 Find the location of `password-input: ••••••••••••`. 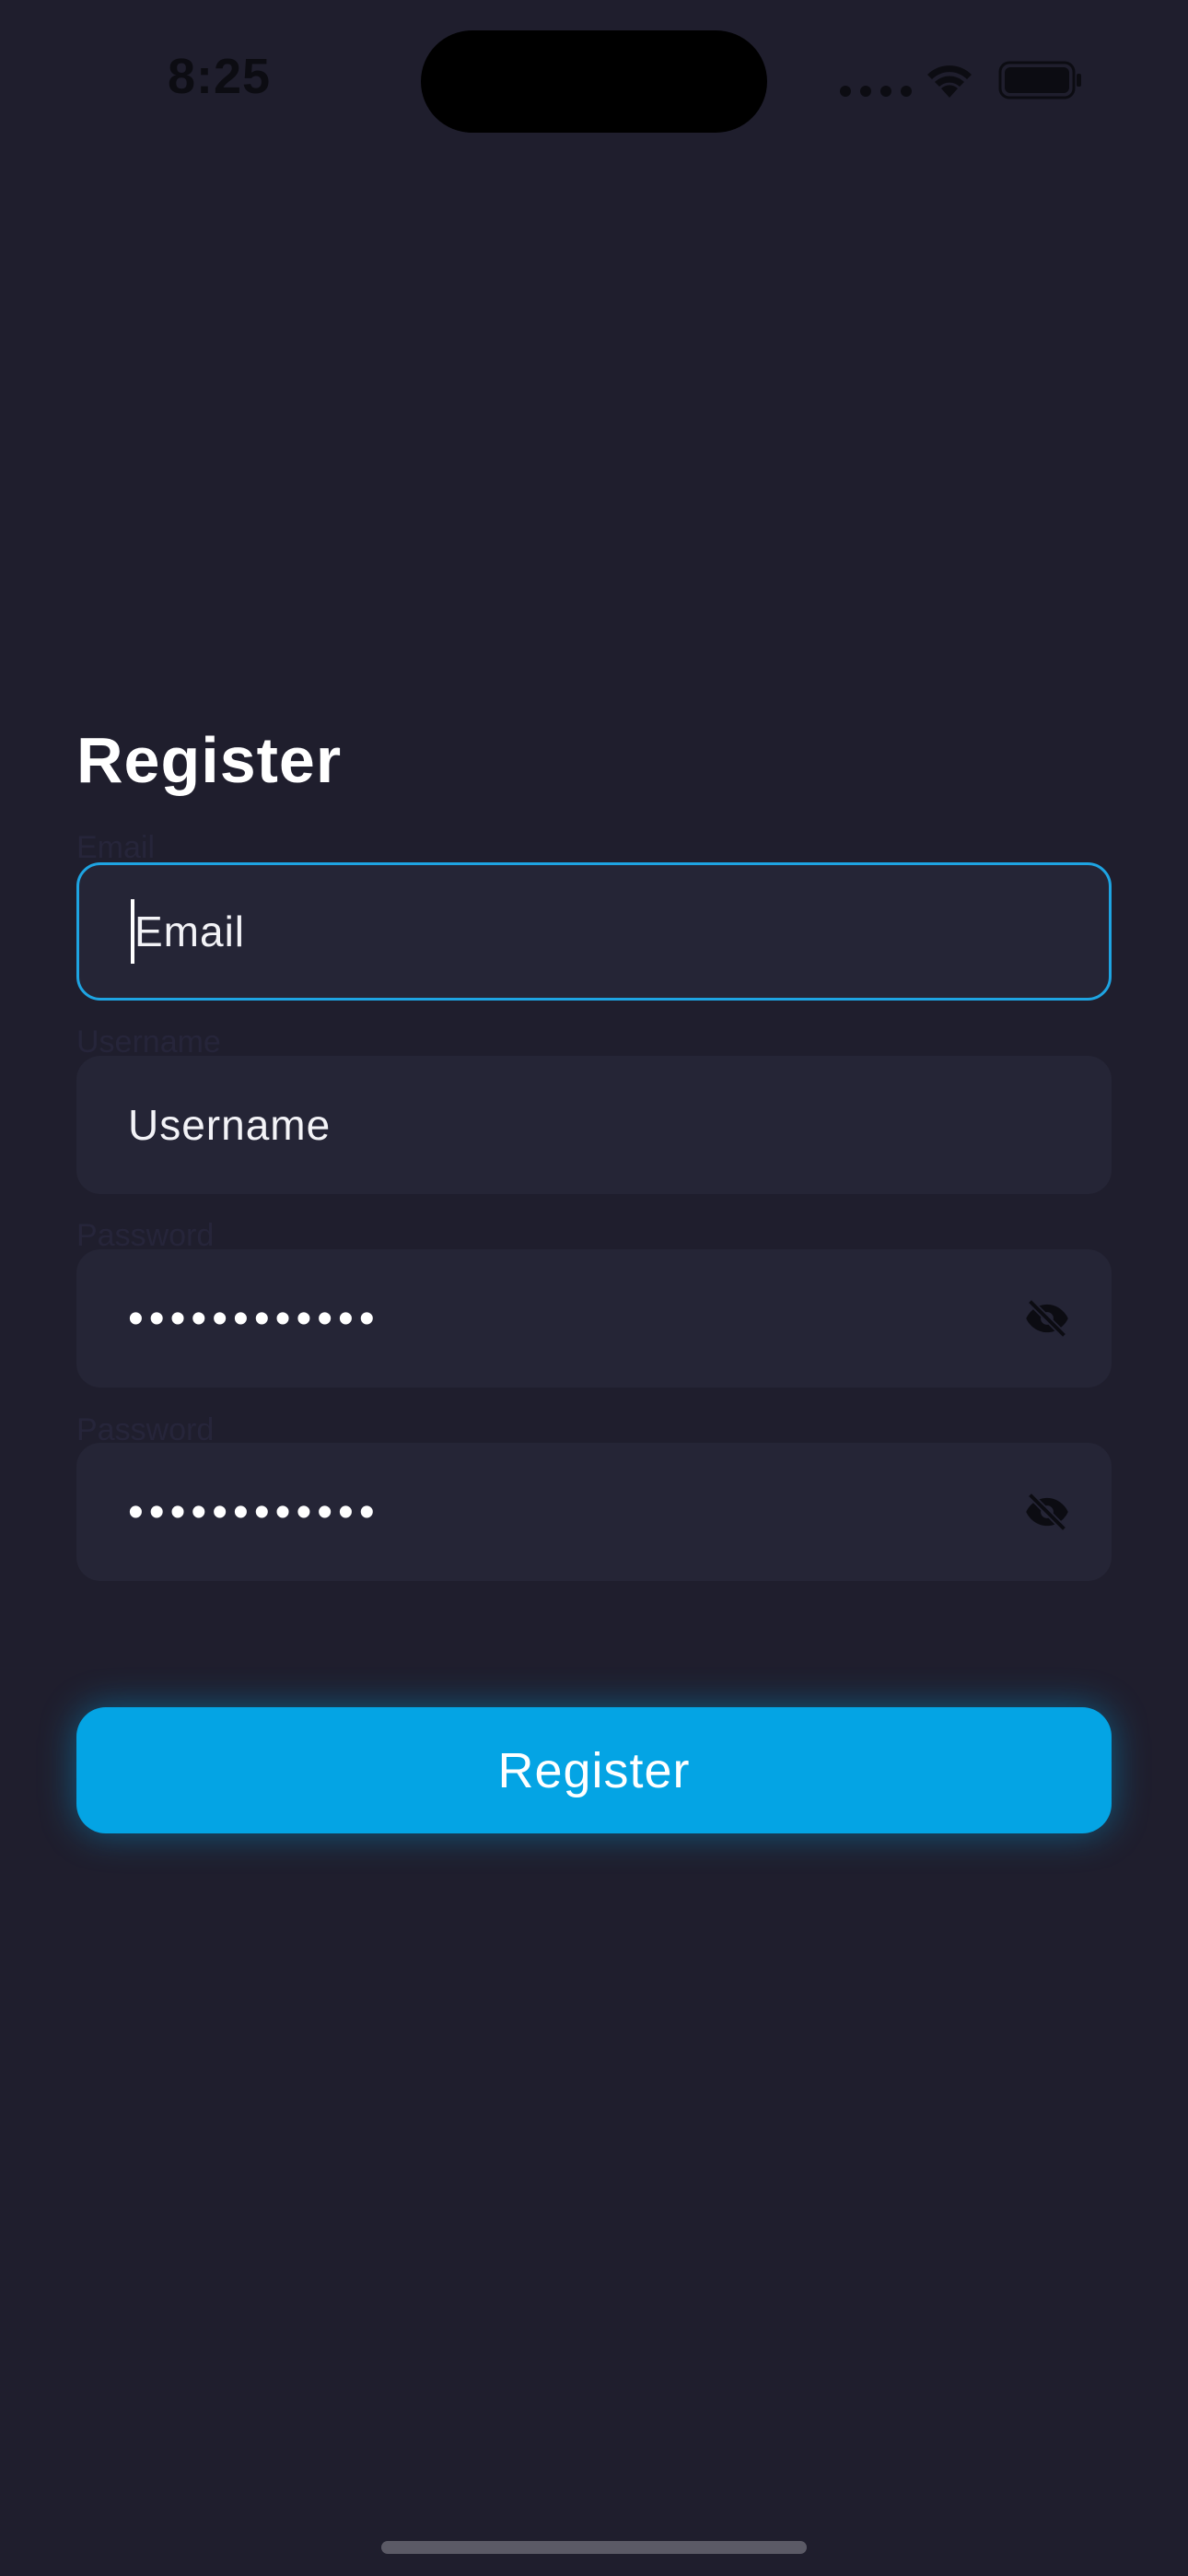

password-input: •••••••••••• is located at coordinates (254, 1318).